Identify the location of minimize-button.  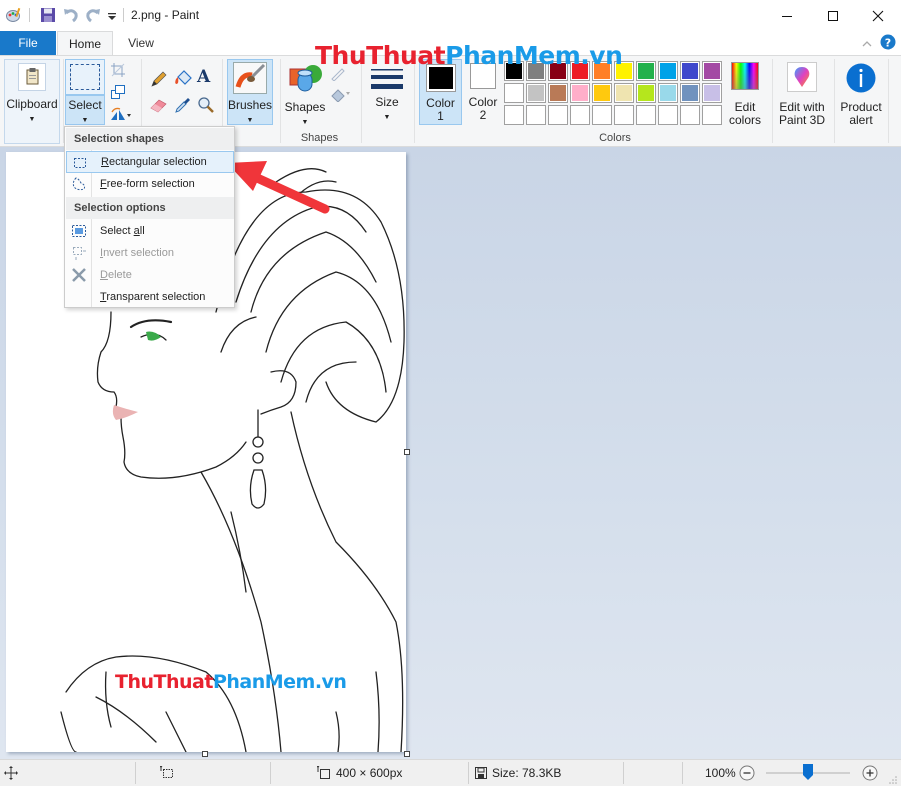
(787, 15).